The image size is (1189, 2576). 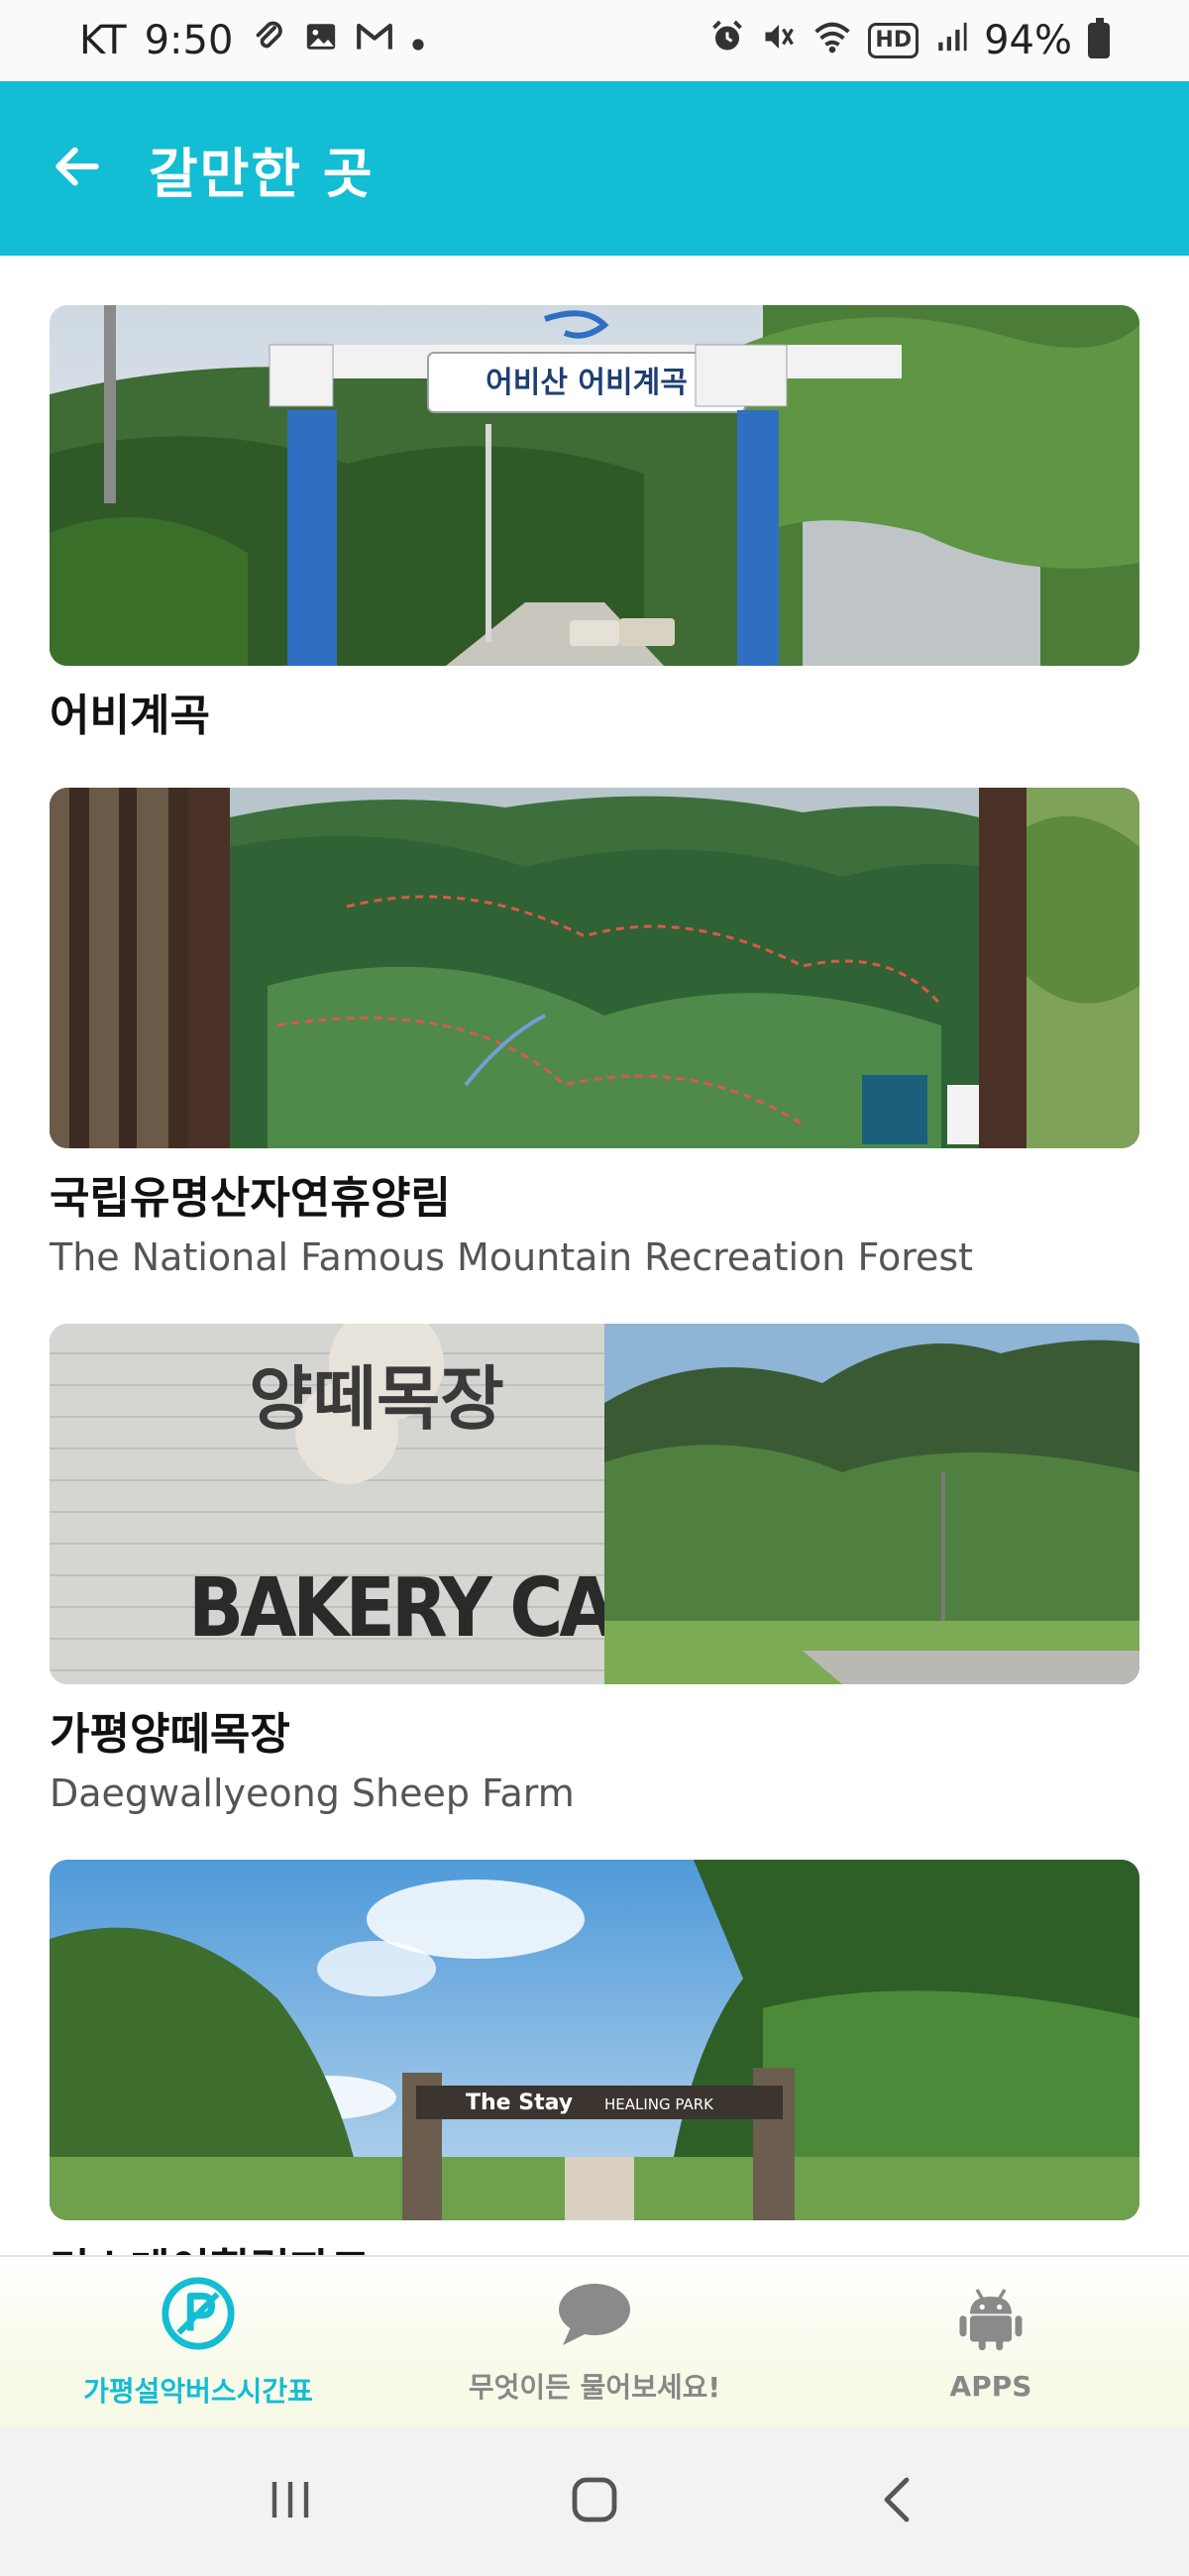 What do you see at coordinates (1028, 41) in the screenshot?
I see `battery-percent: 94%` at bounding box center [1028, 41].